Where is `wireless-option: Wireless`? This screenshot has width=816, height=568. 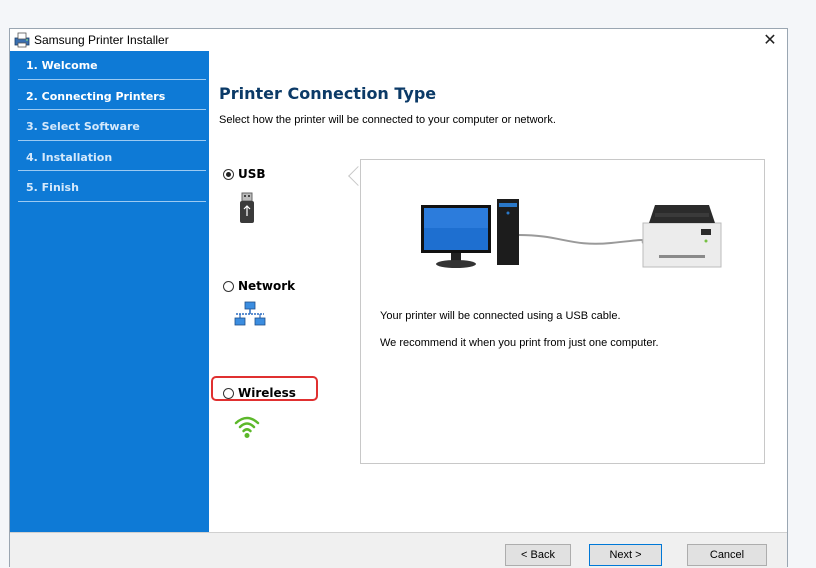
wireless-option: Wireless is located at coordinates (259, 393).